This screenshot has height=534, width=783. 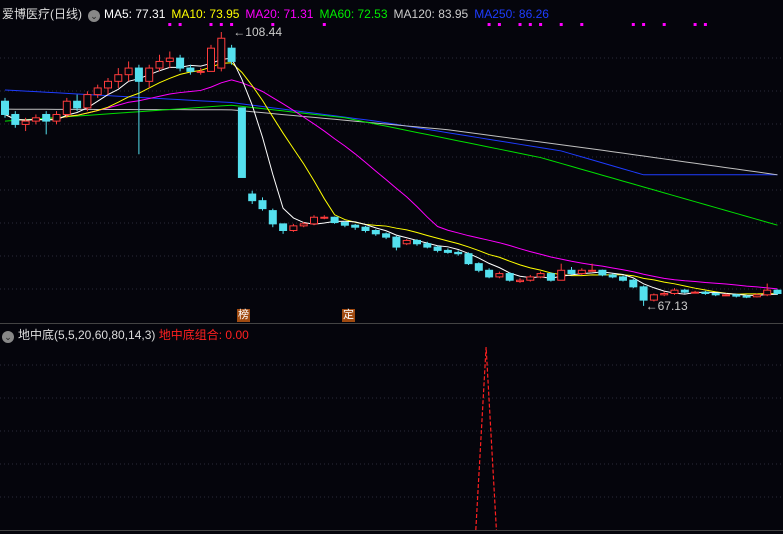 What do you see at coordinates (257, 32) in the screenshot?
I see `high-price-label: ←108.44` at bounding box center [257, 32].